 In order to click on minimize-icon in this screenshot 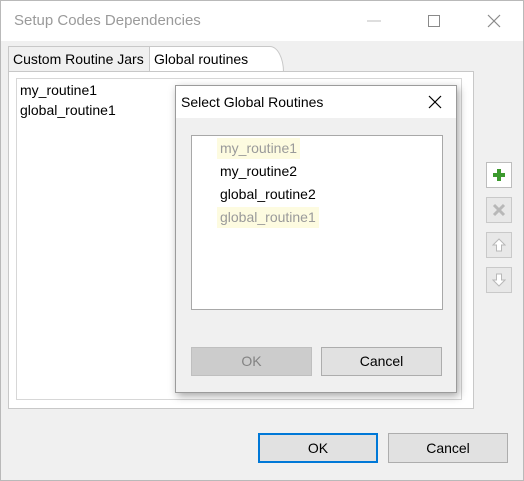, I will do `click(374, 21)`.